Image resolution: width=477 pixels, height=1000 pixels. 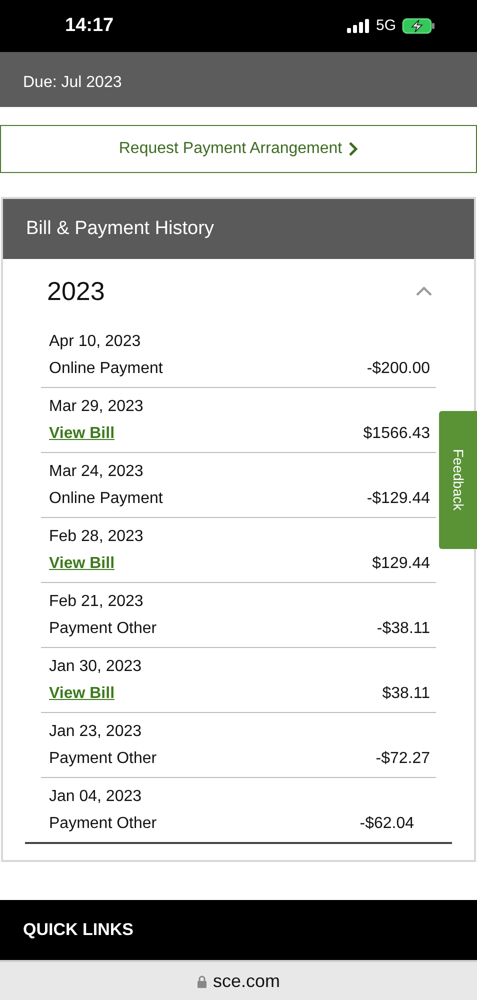 What do you see at coordinates (96, 536) in the screenshot?
I see `transaction-date: Feb 28, 2023` at bounding box center [96, 536].